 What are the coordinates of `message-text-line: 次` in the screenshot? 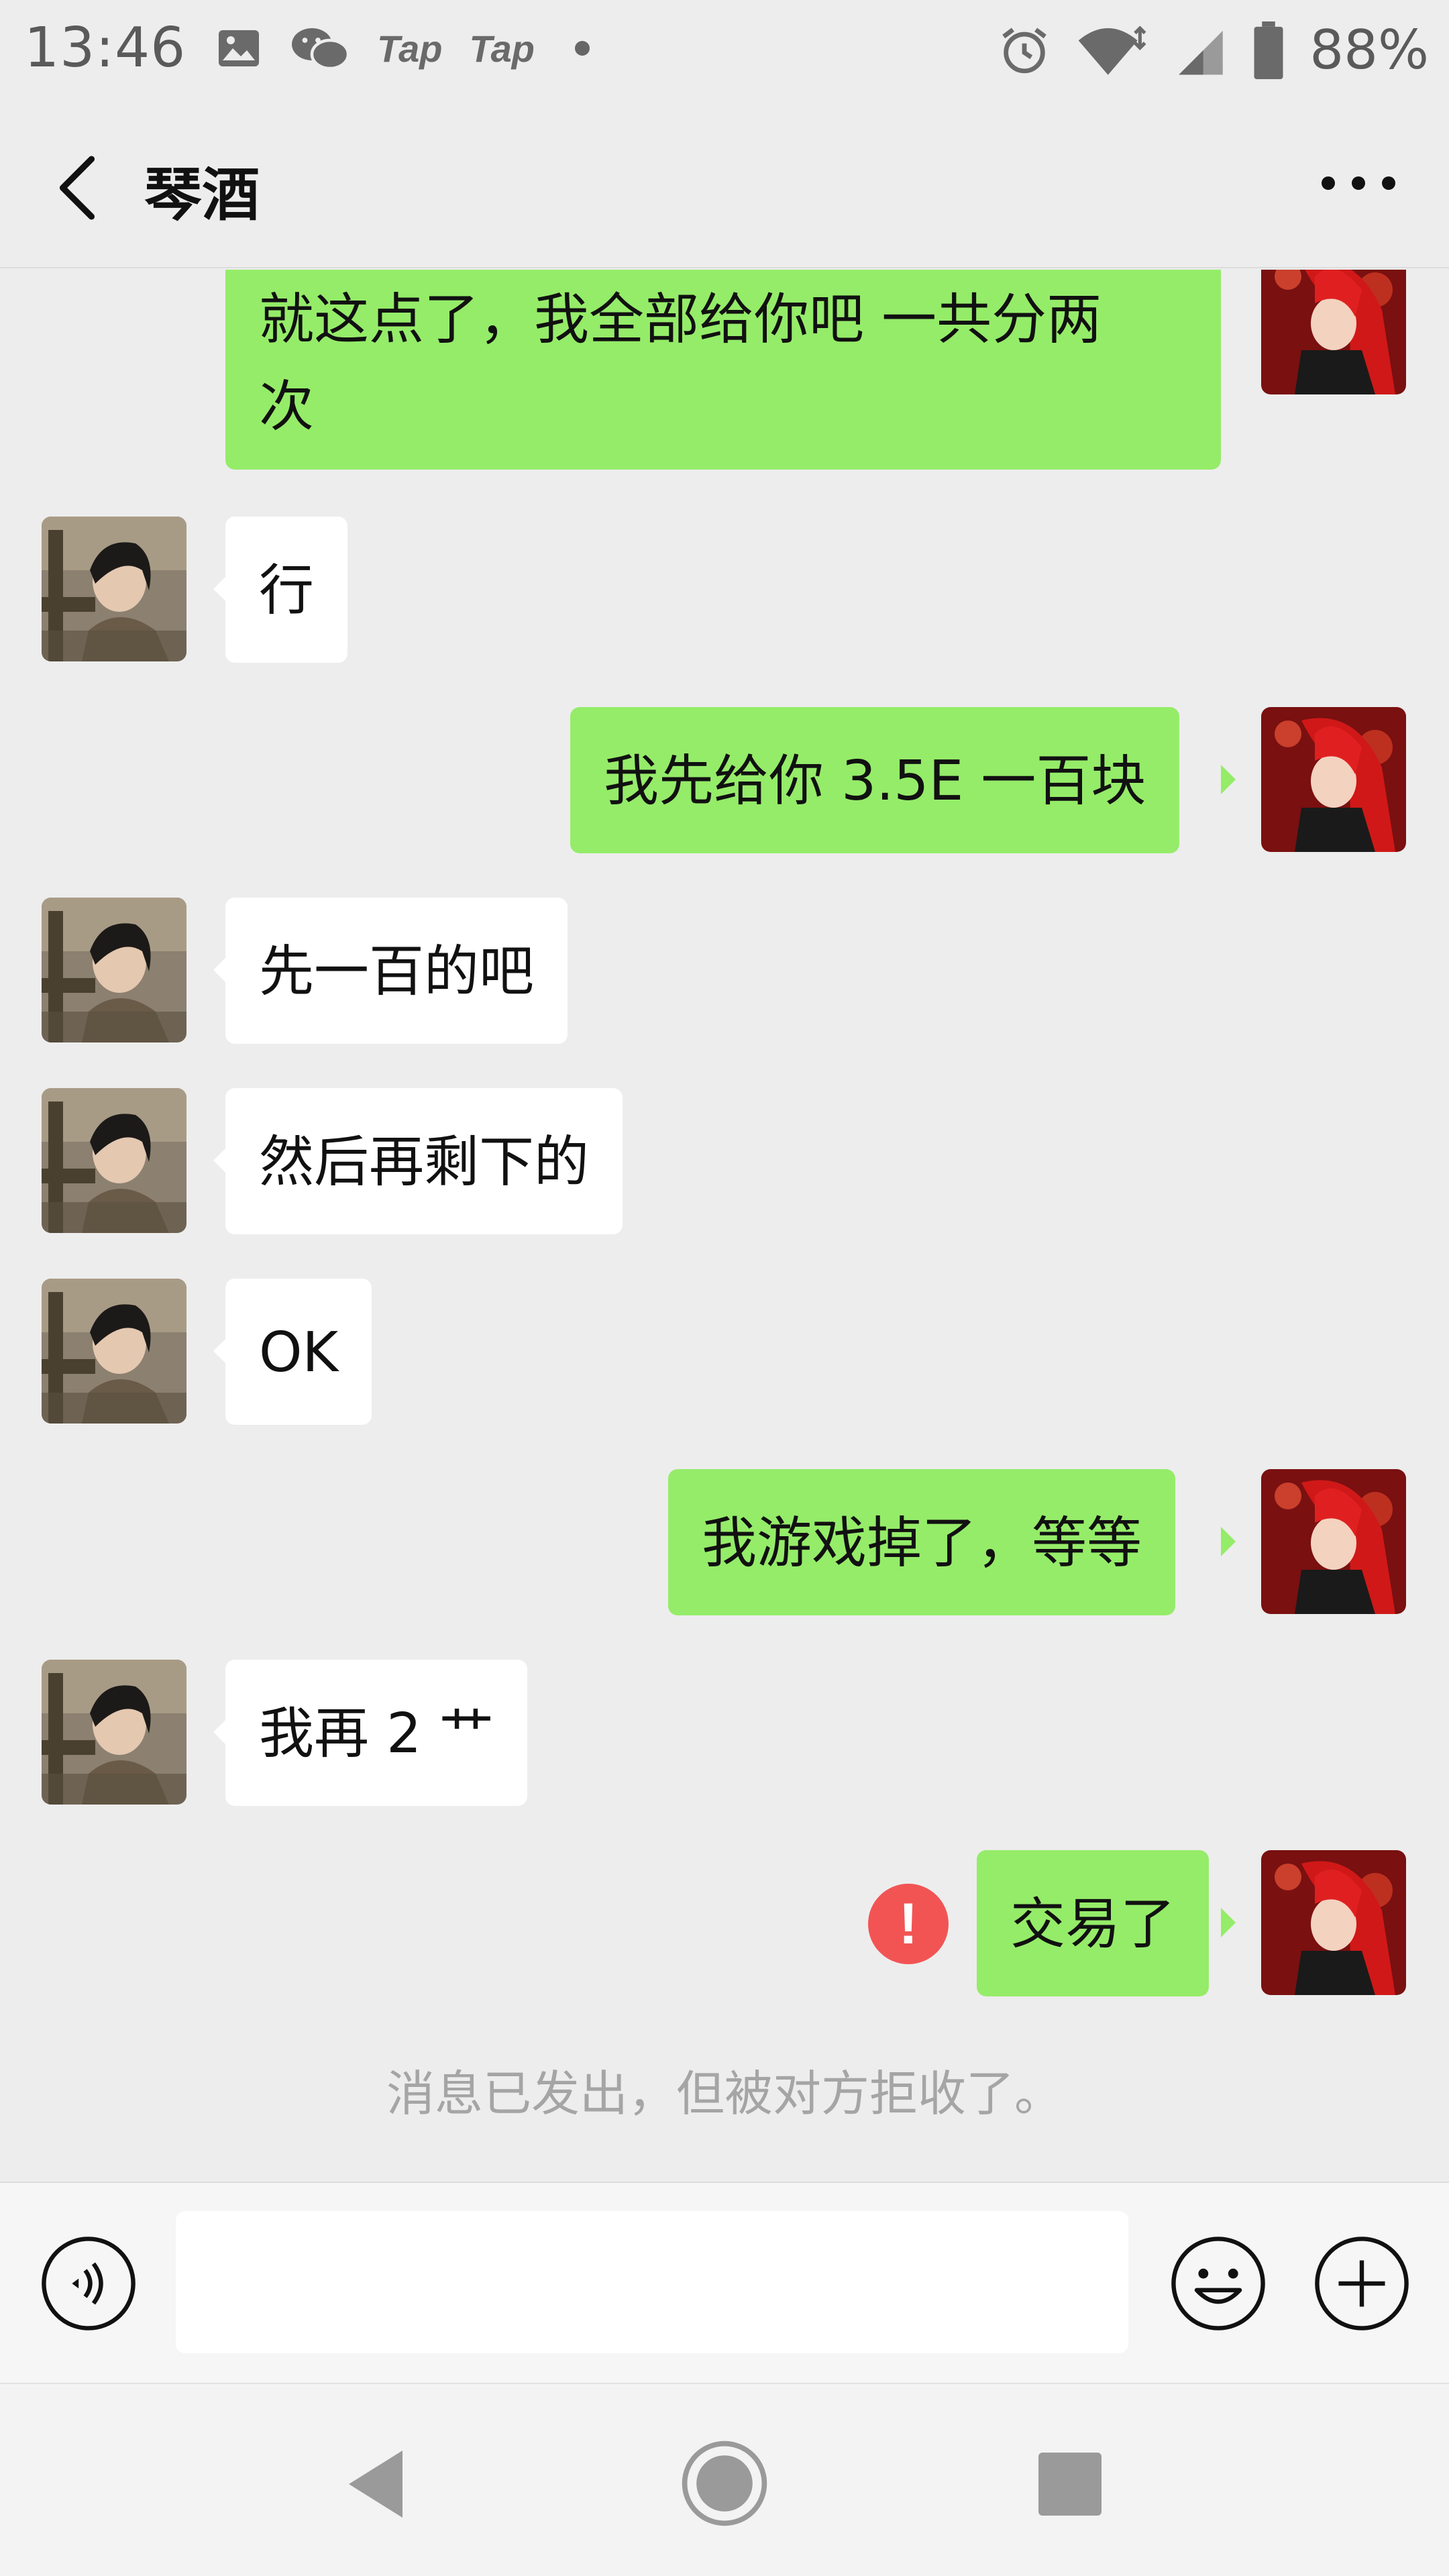 It's located at (287, 407).